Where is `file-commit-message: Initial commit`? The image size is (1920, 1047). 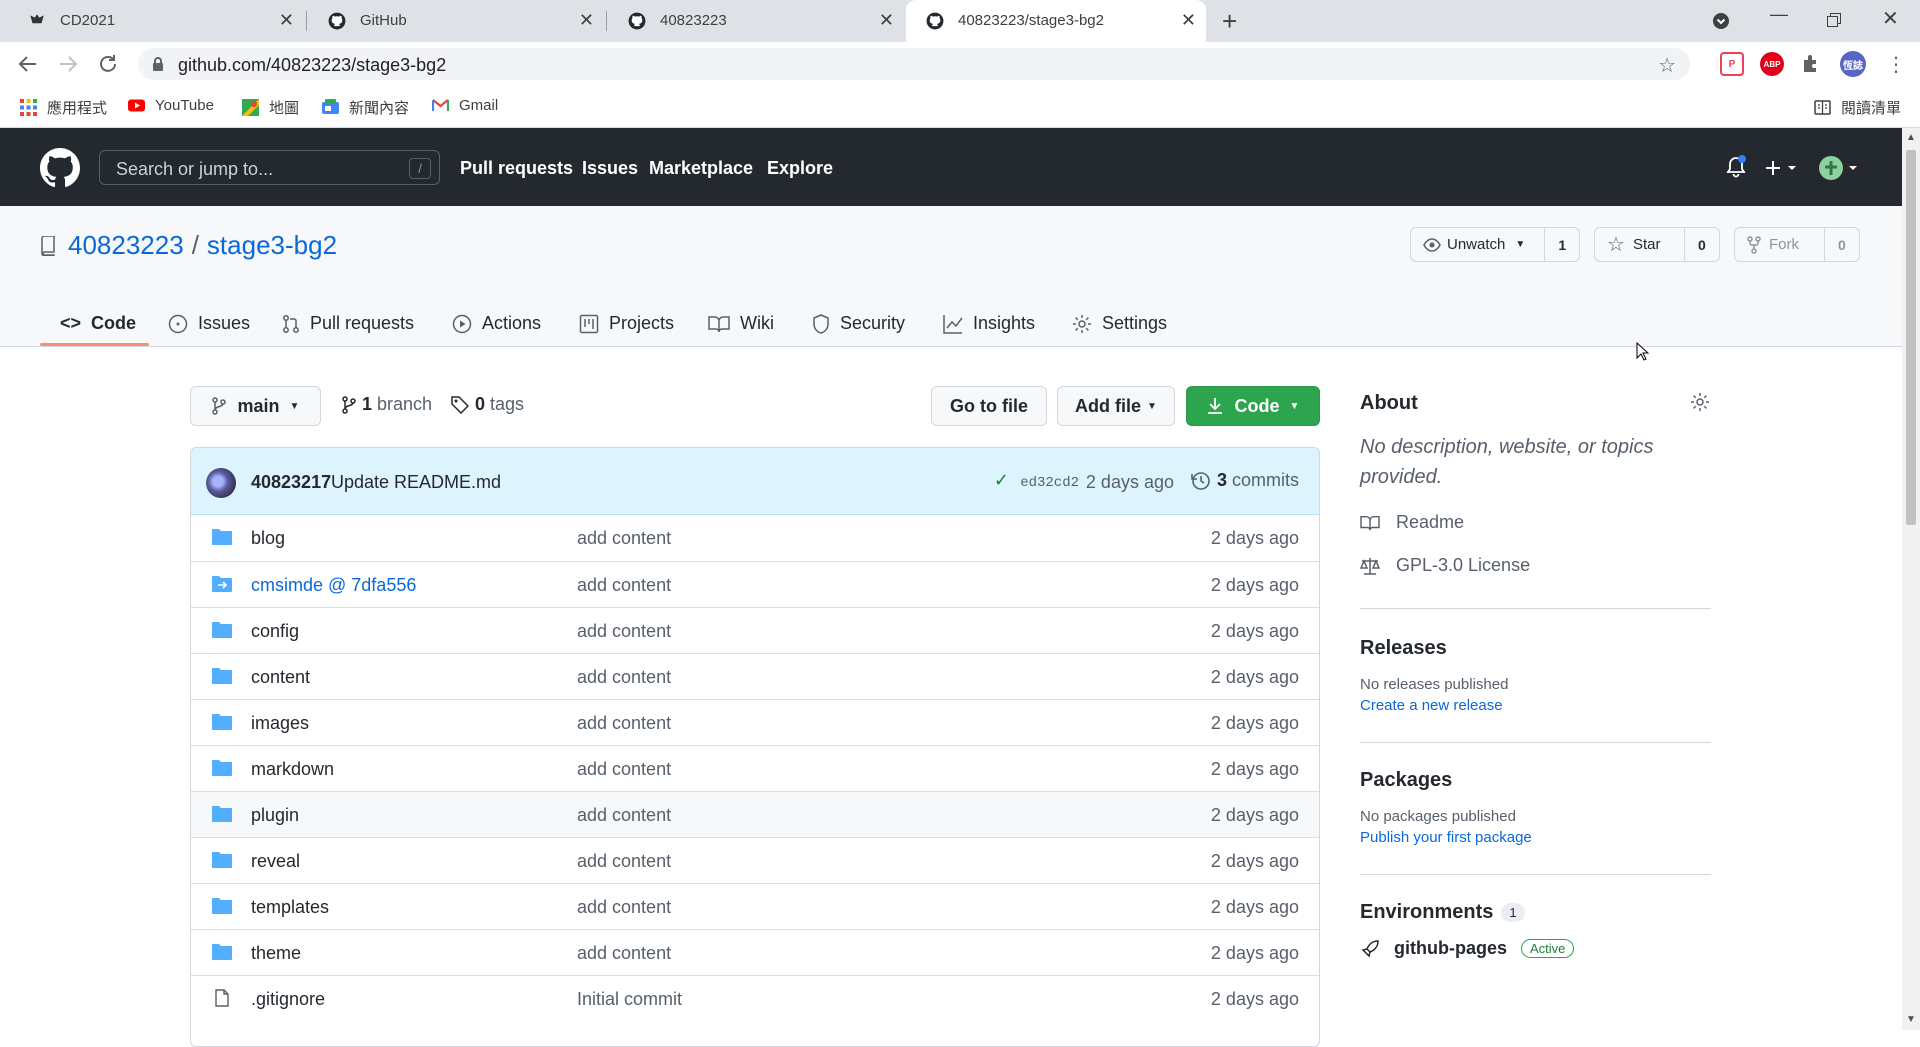 file-commit-message: Initial commit is located at coordinates (629, 999).